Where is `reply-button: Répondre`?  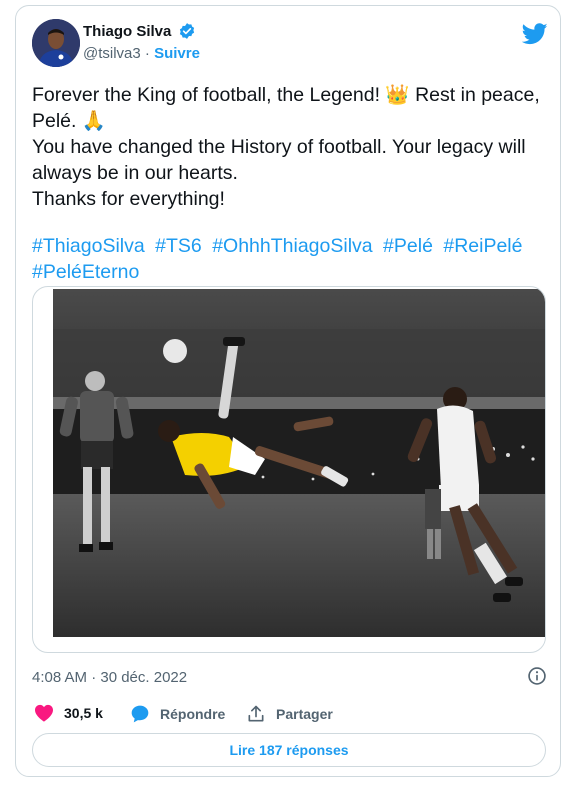 reply-button: Répondre is located at coordinates (177, 714).